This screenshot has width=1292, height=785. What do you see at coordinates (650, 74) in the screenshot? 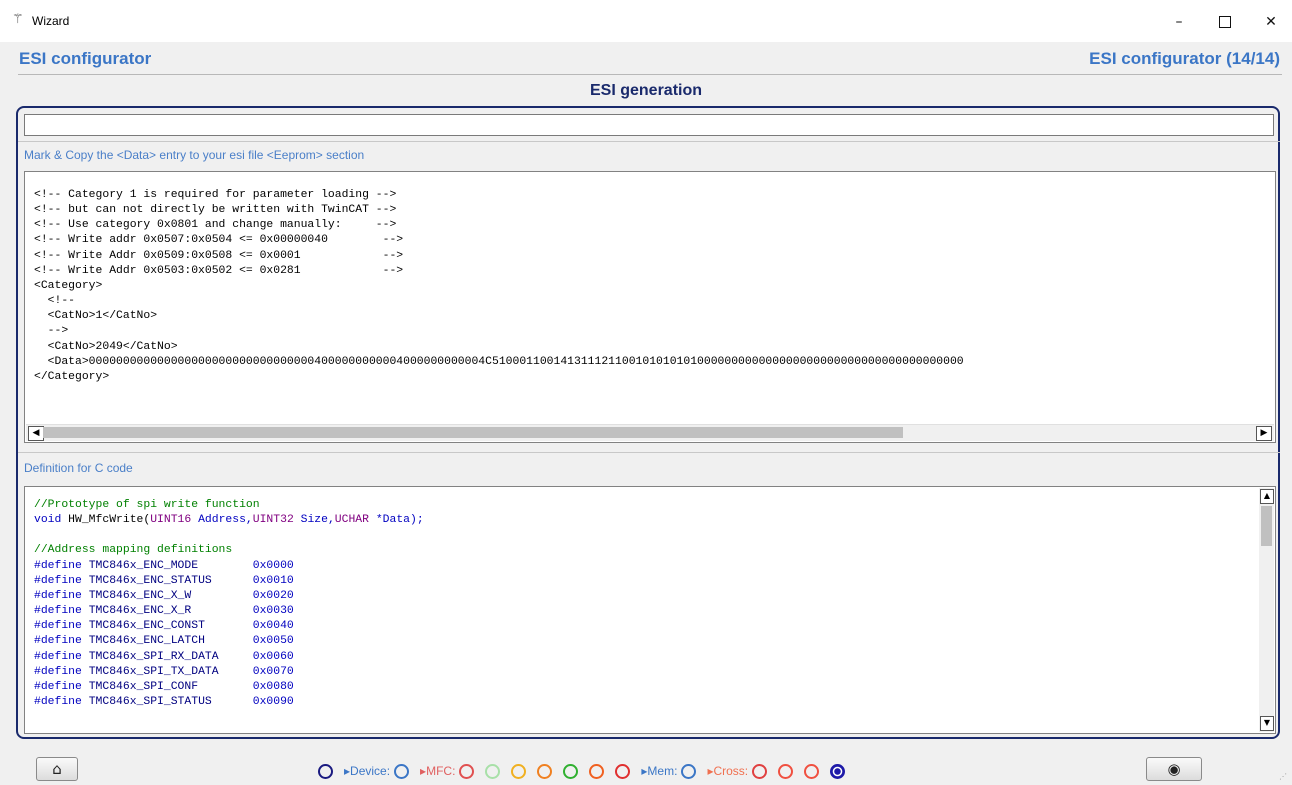
I see `header-divider` at bounding box center [650, 74].